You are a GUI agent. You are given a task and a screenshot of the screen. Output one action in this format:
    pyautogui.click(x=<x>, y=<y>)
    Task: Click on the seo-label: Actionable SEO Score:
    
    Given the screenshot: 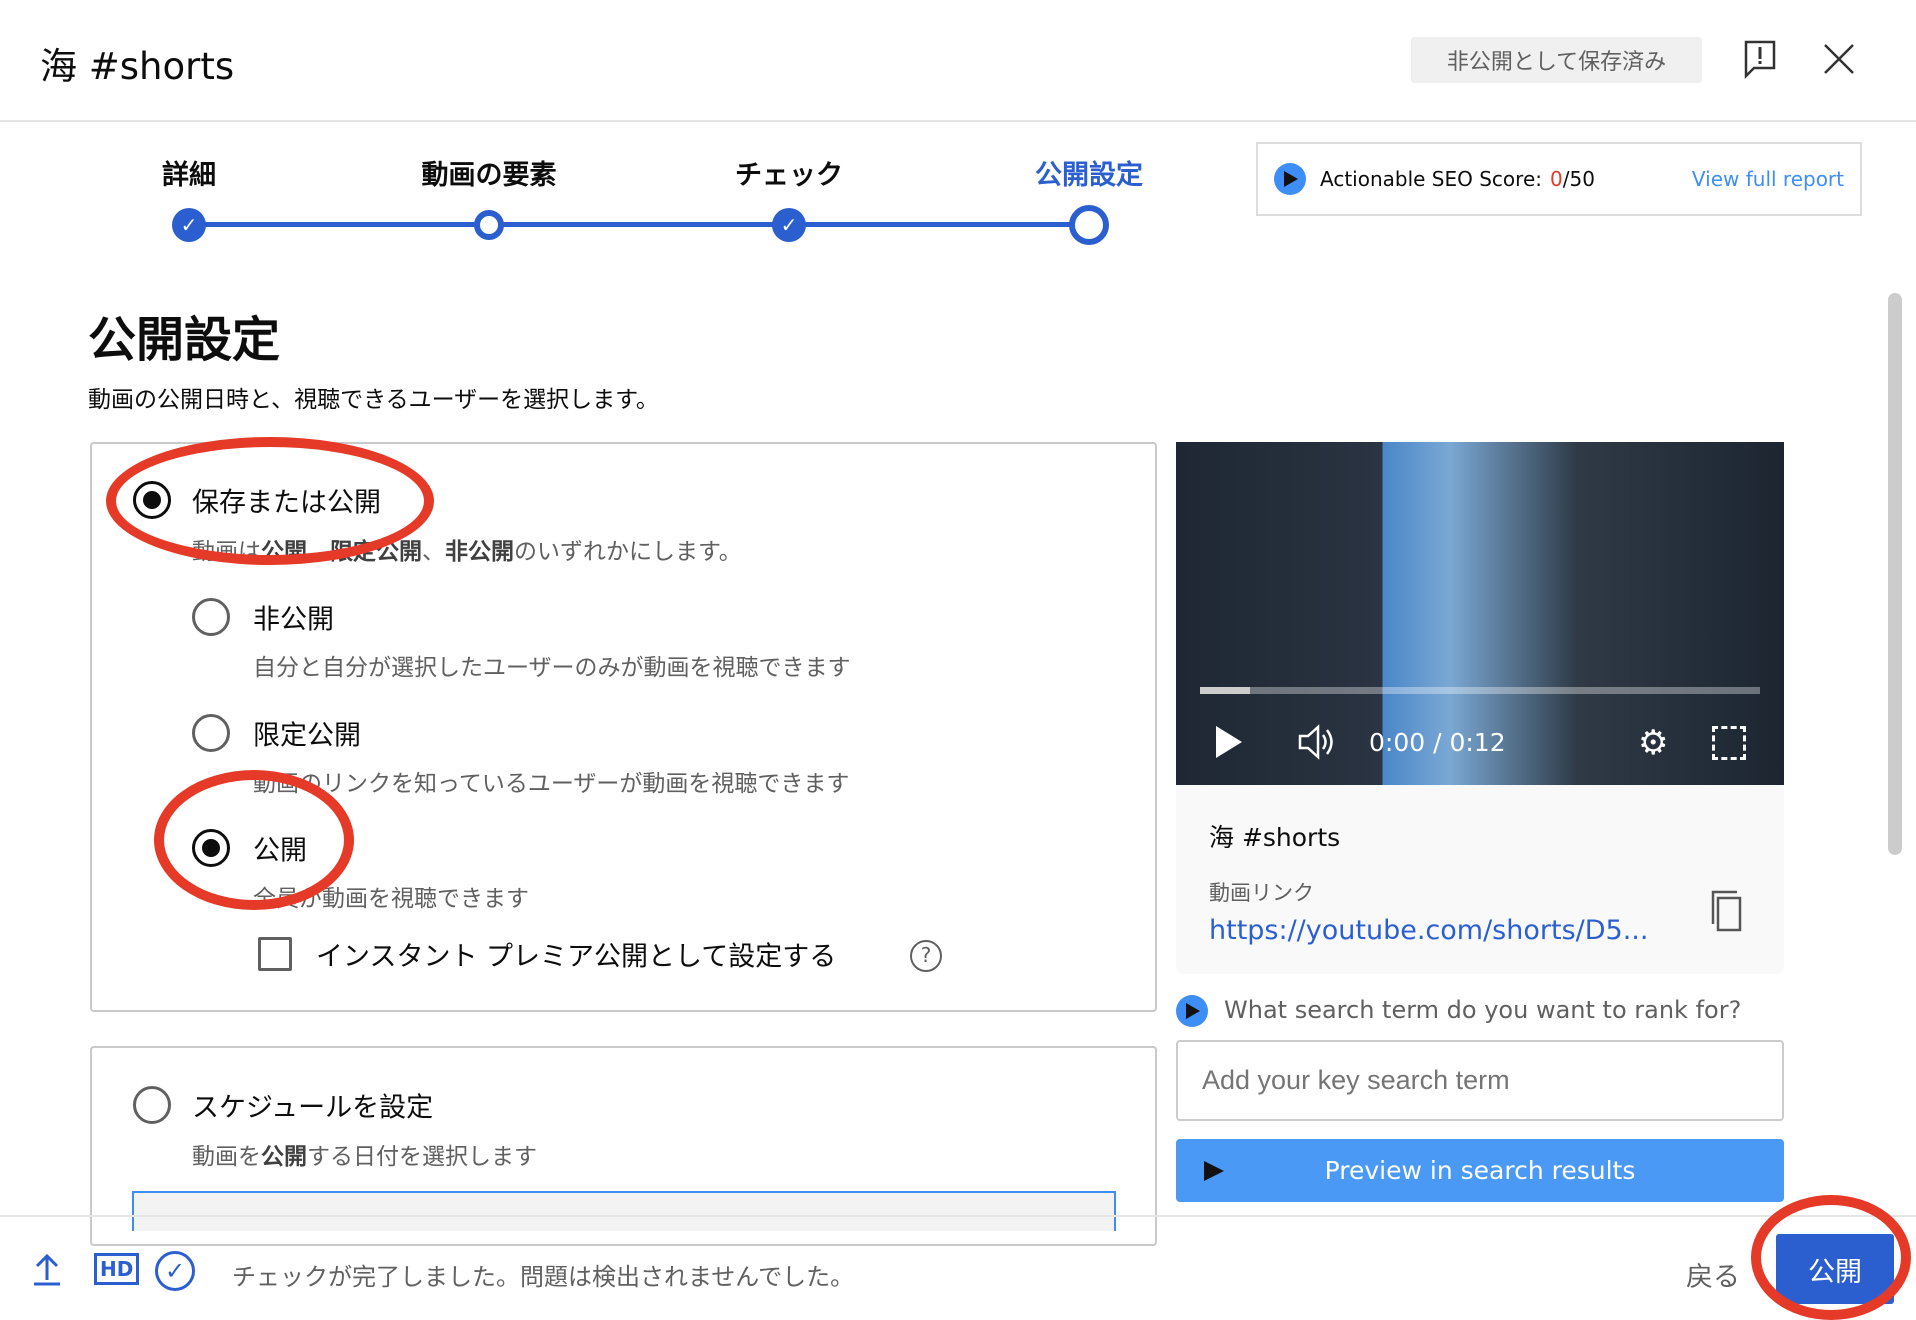 What is the action you would take?
    pyautogui.click(x=1431, y=179)
    